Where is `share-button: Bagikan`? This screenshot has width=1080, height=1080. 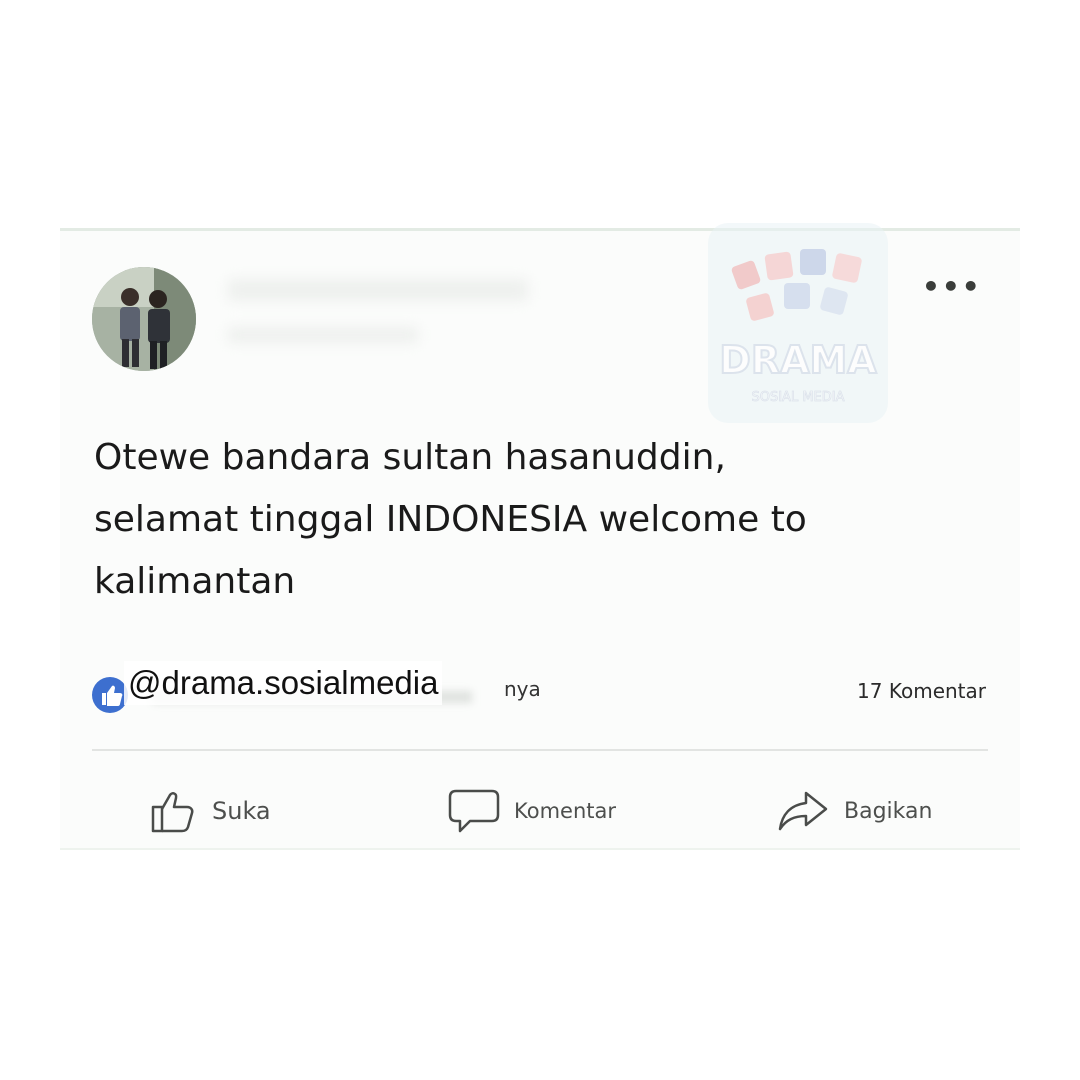
share-button: Bagikan is located at coordinates (854, 811).